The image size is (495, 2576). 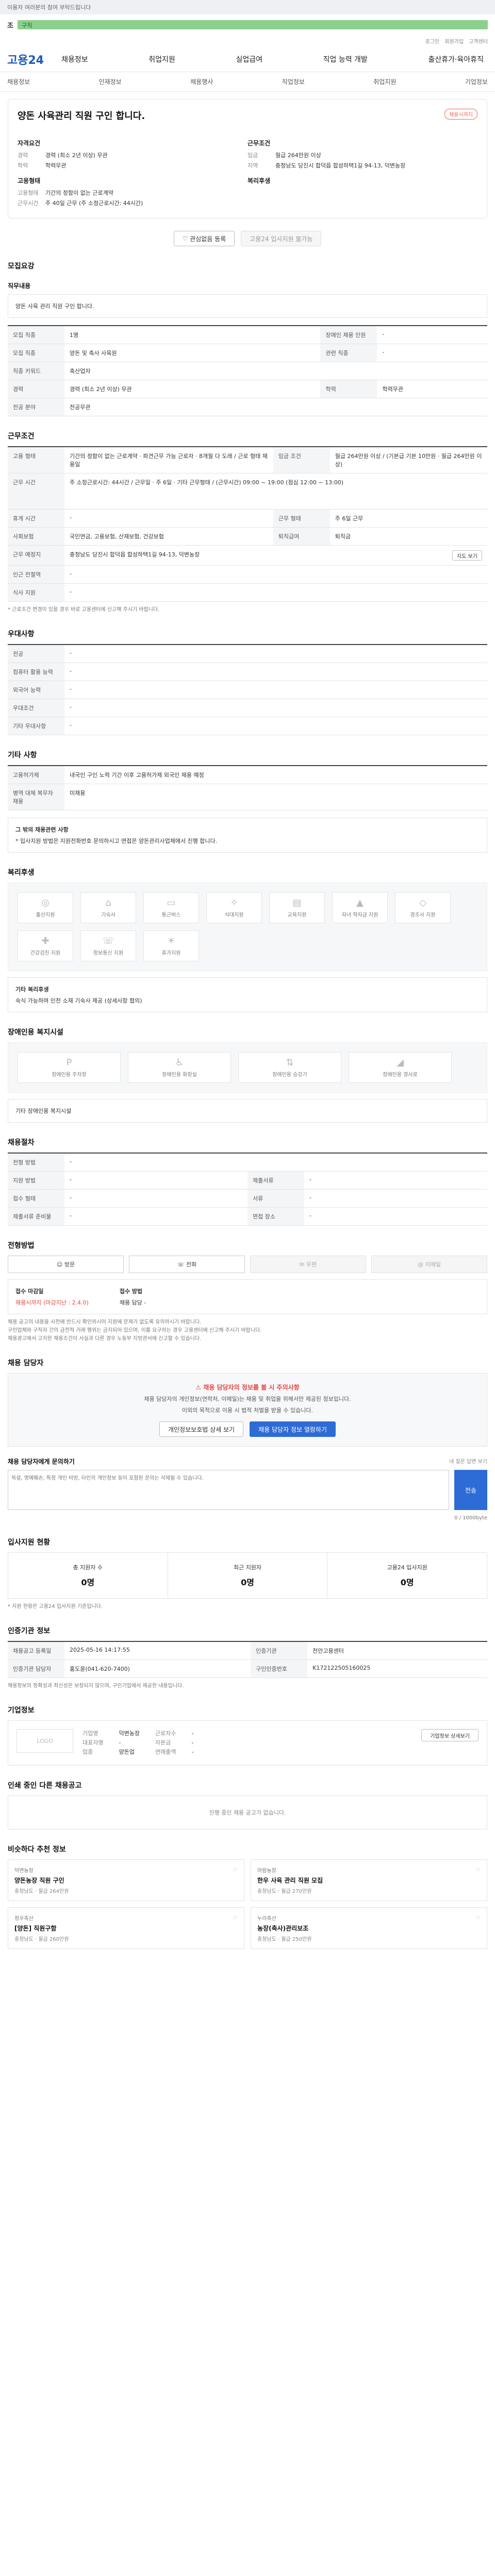 I want to click on company-key: 연매출액, so click(x=165, y=1752).